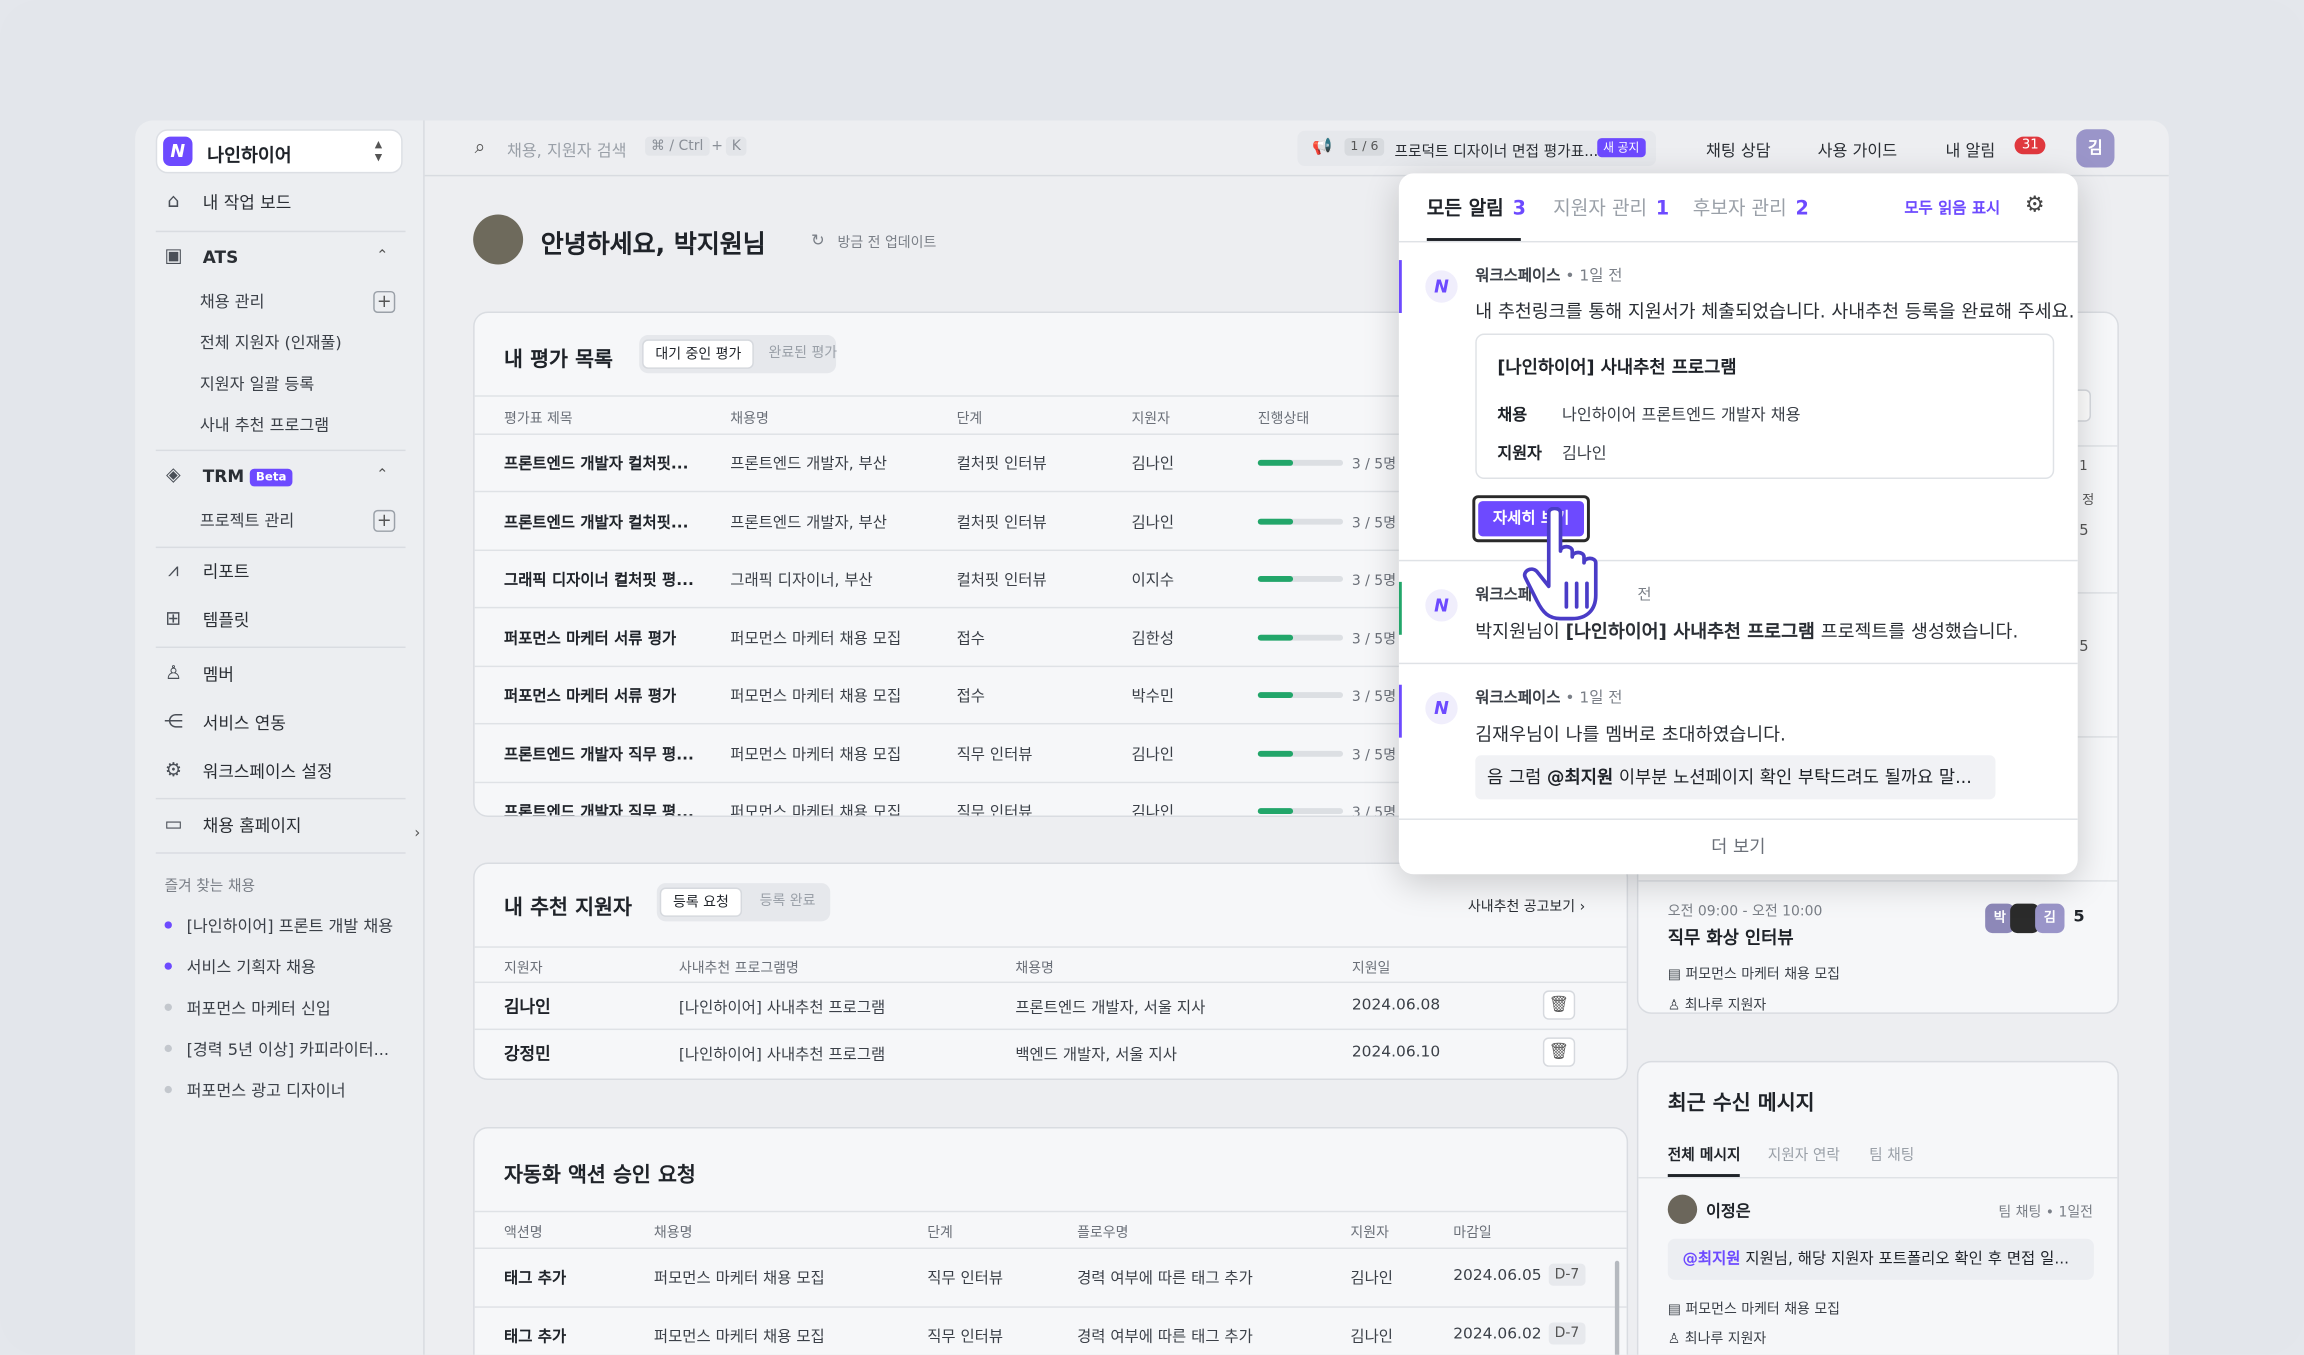 The image size is (2304, 1355). What do you see at coordinates (1283, 419) in the screenshot?
I see `col-header: 진행상태` at bounding box center [1283, 419].